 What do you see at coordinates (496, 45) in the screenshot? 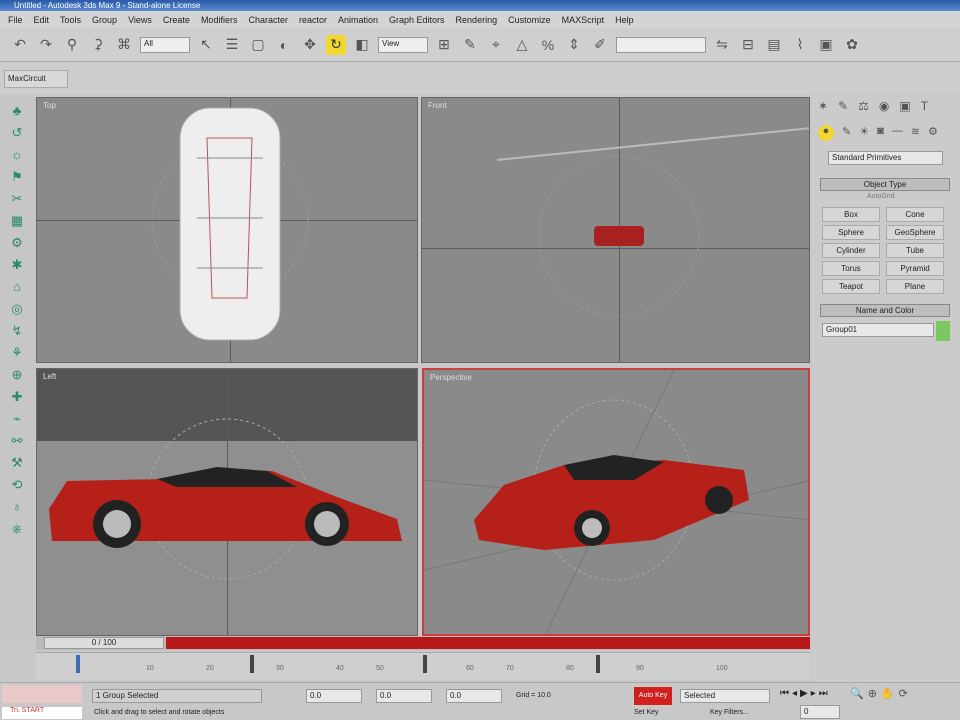
I see `snap-icon: ⌖` at bounding box center [496, 45].